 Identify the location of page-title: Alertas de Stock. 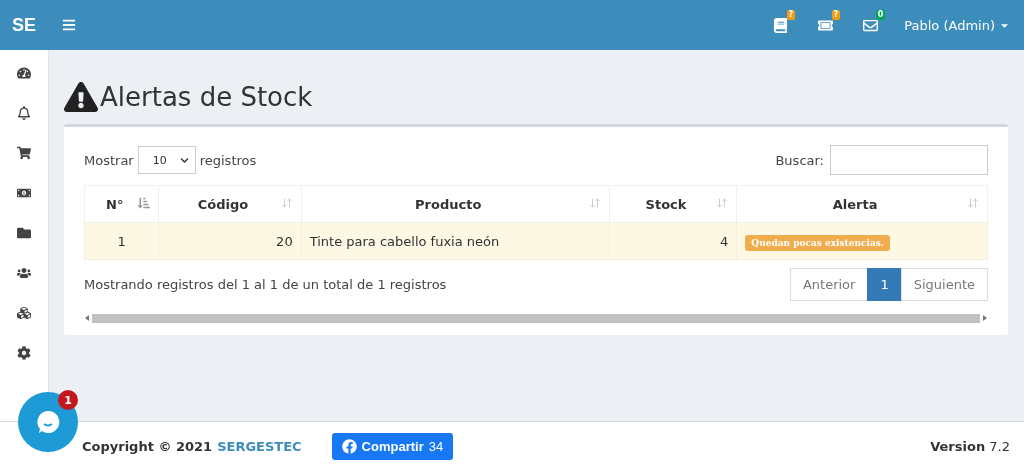
(206, 97).